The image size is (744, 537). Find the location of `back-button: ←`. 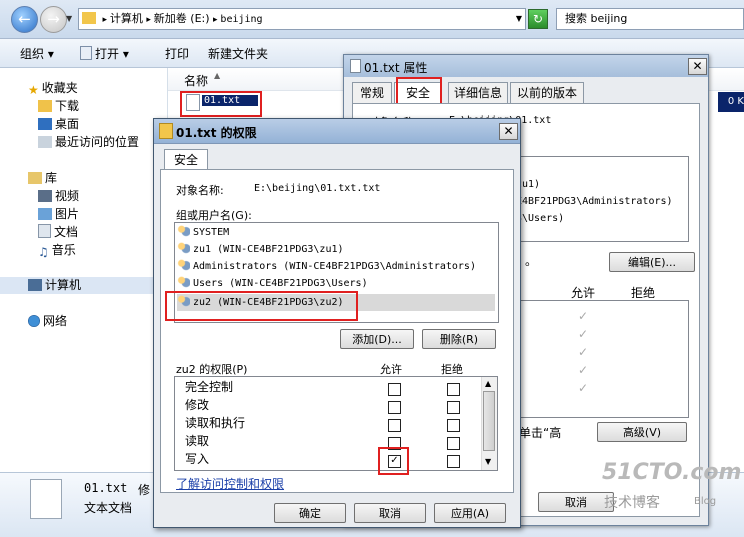

back-button: ← is located at coordinates (24, 19).